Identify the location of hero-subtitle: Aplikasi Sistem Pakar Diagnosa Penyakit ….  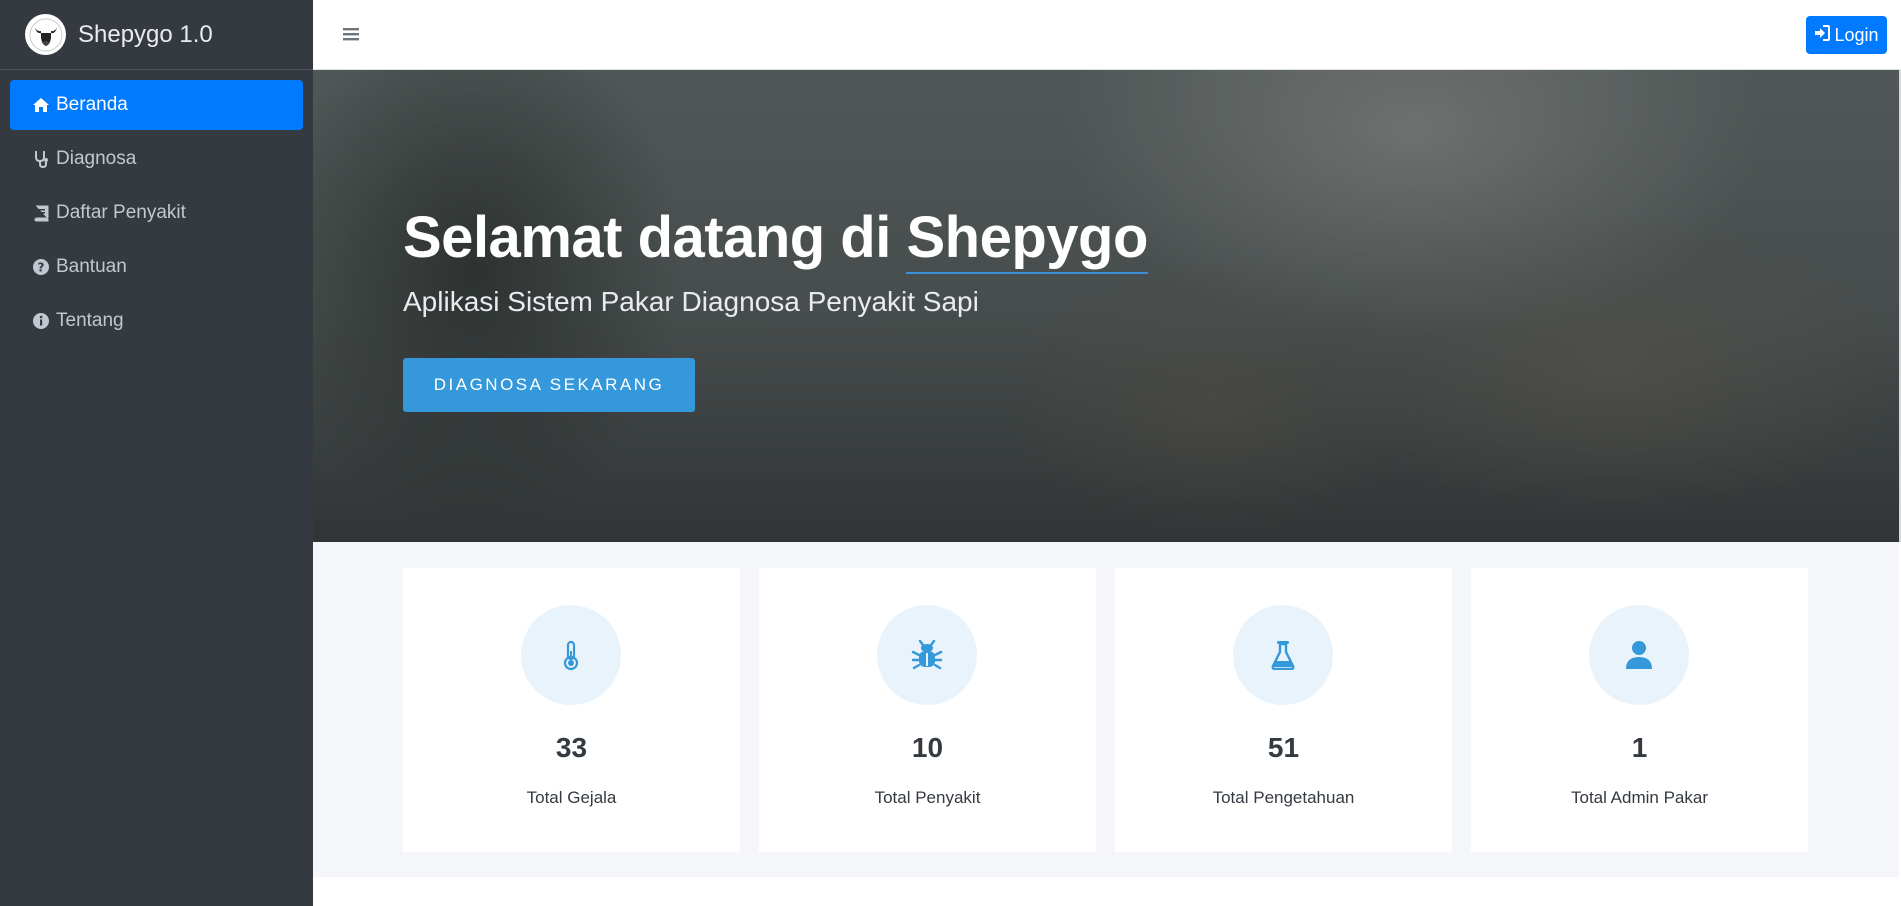
(691, 301).